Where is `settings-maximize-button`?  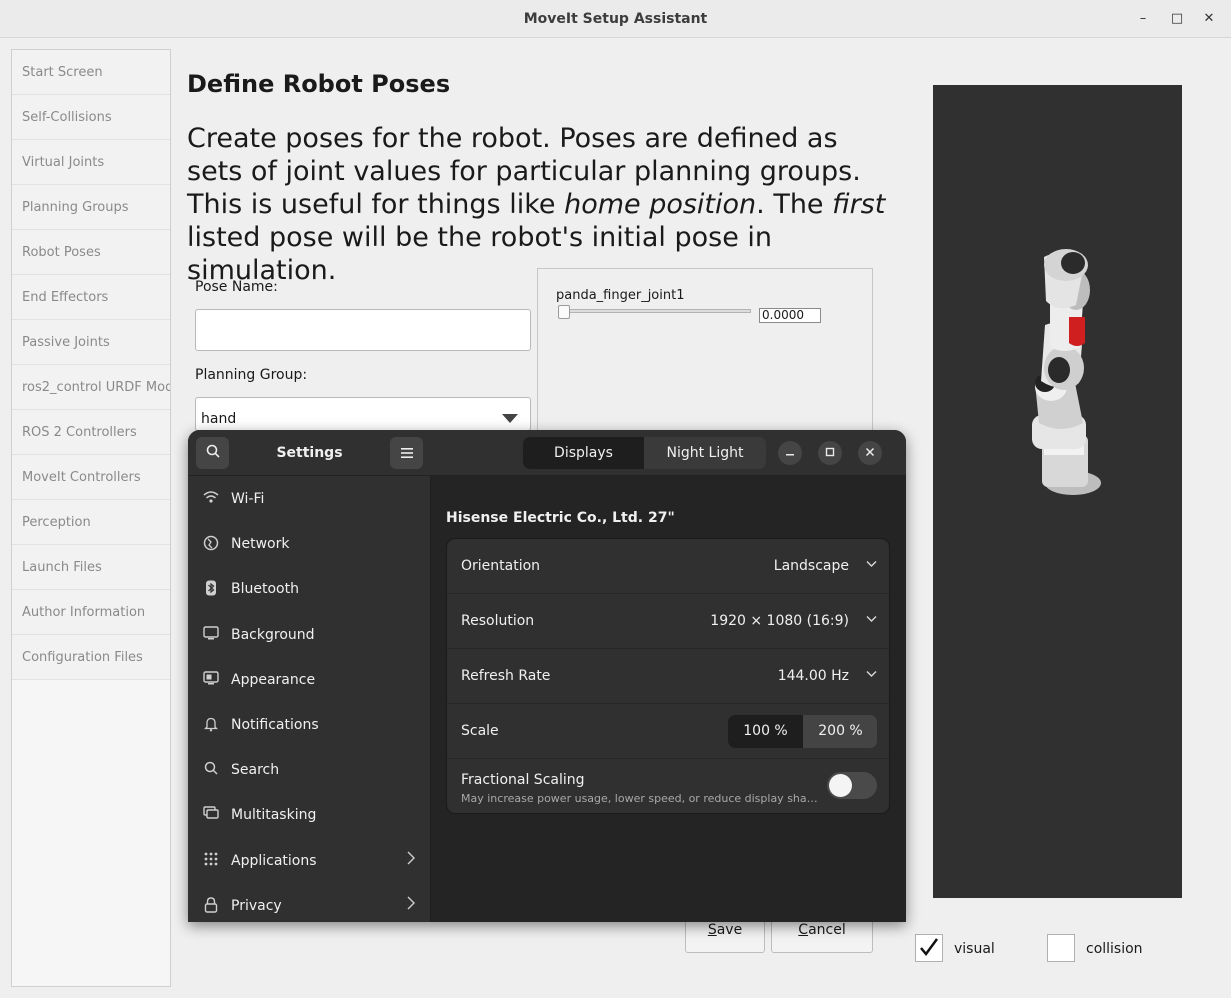
settings-maximize-button is located at coordinates (830, 453).